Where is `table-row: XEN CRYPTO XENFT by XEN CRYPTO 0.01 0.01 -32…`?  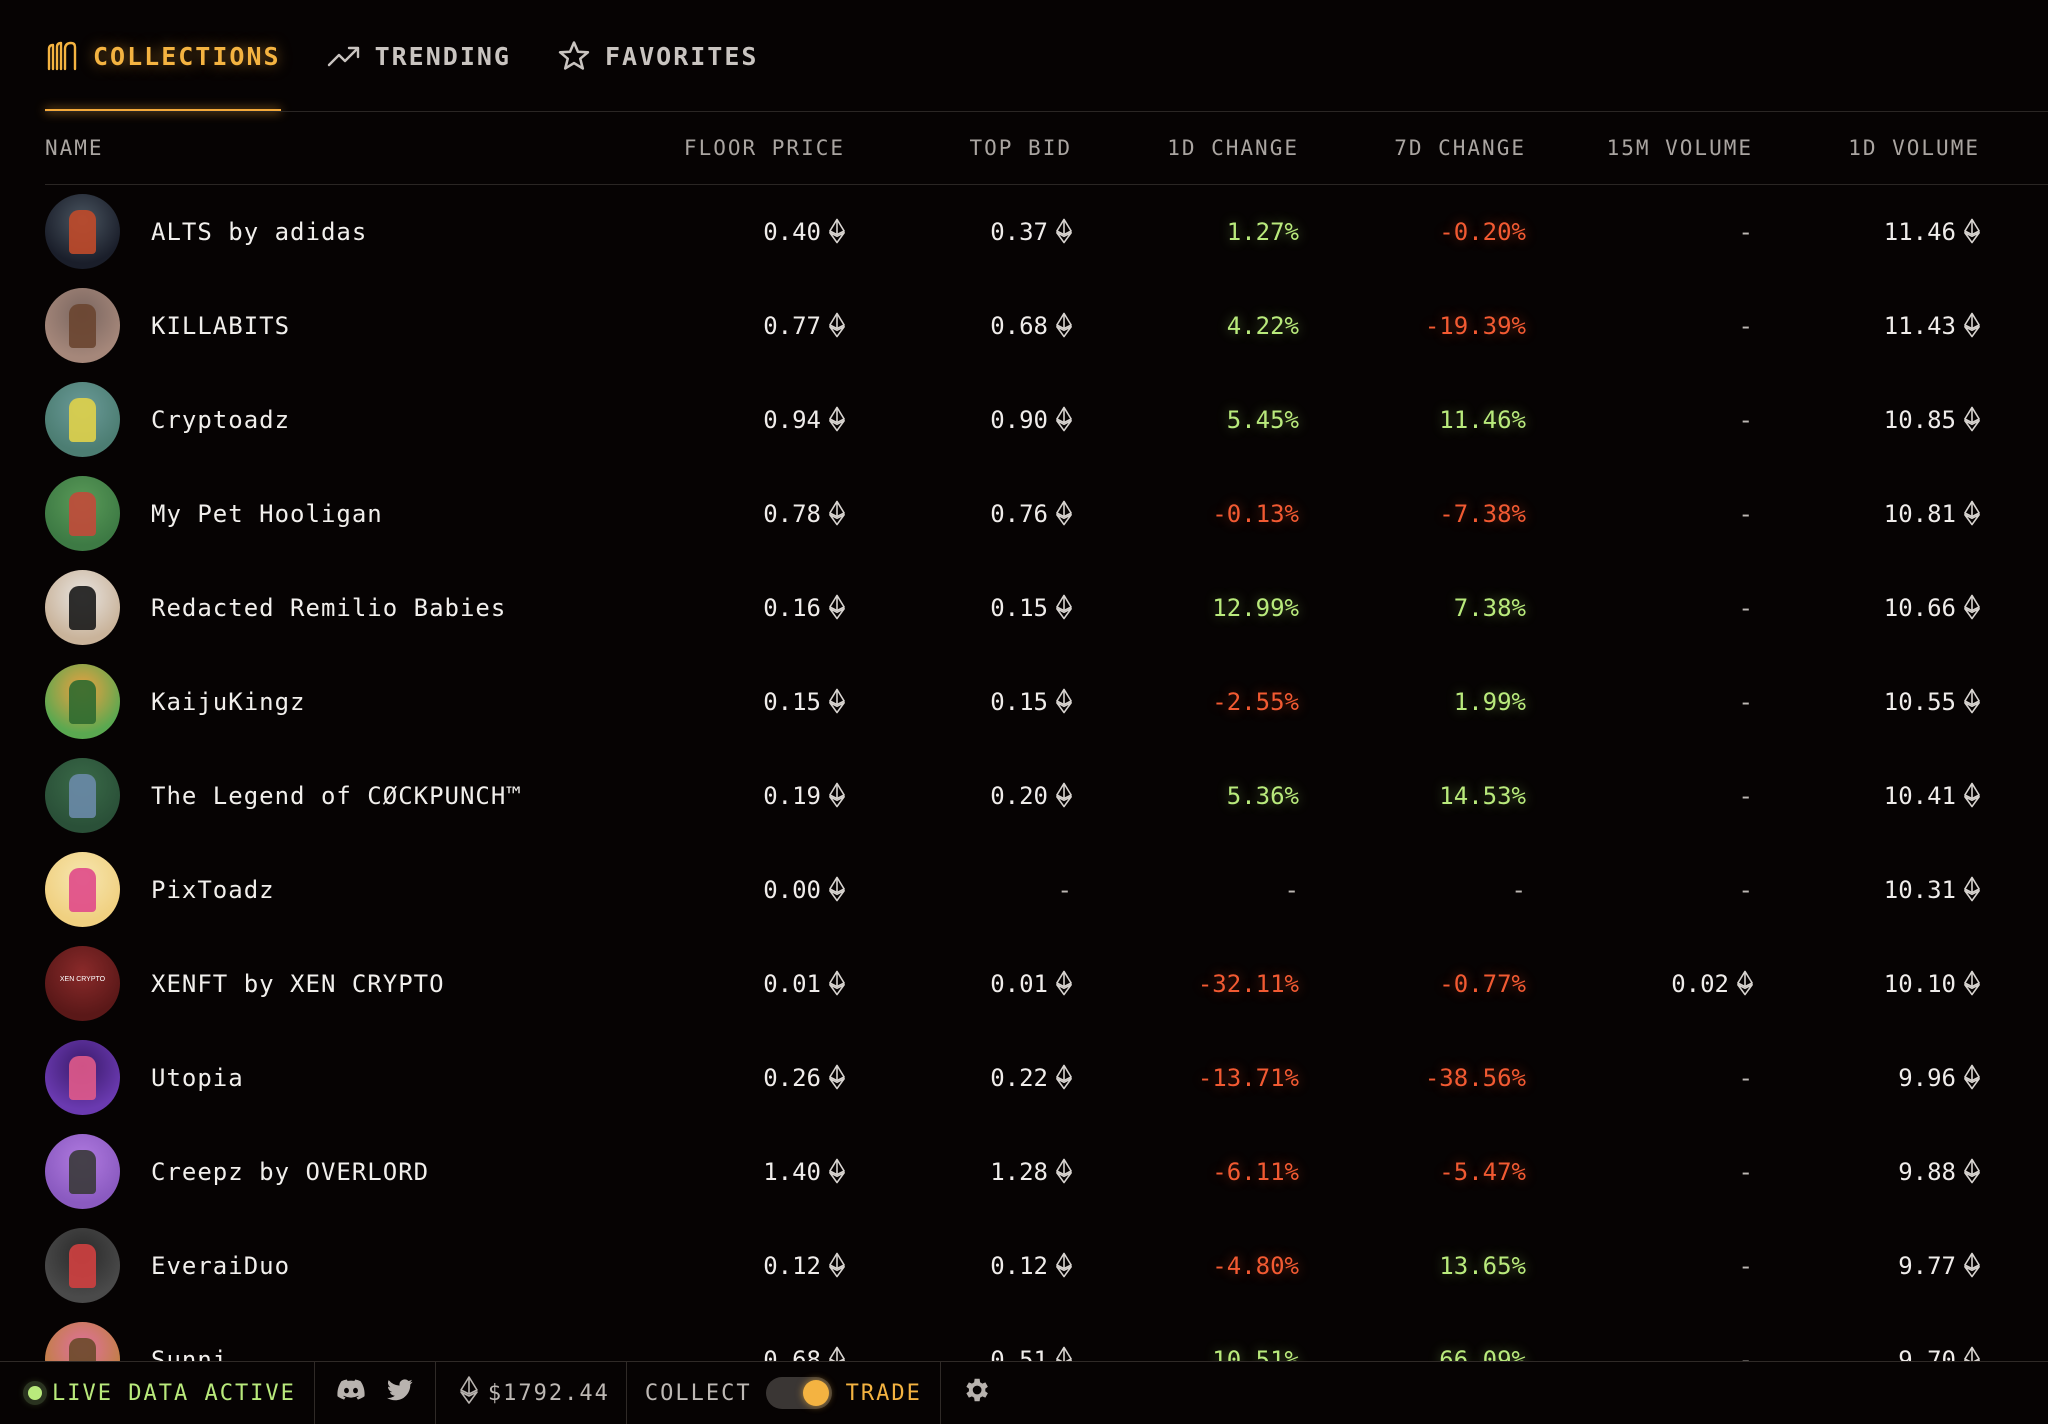
table-row: XEN CRYPTO XENFT by XEN CRYPTO 0.01 0.01 -32… is located at coordinates (1046, 984).